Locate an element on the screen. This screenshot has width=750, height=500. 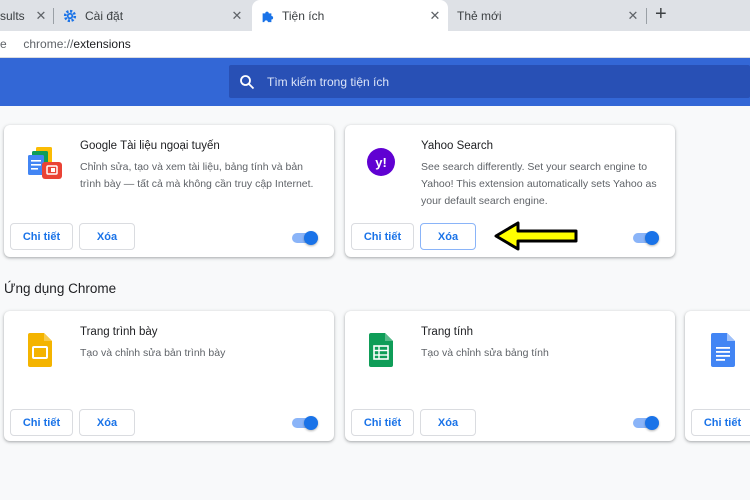
tab-label: Cài đặt is located at coordinates (104, 15).